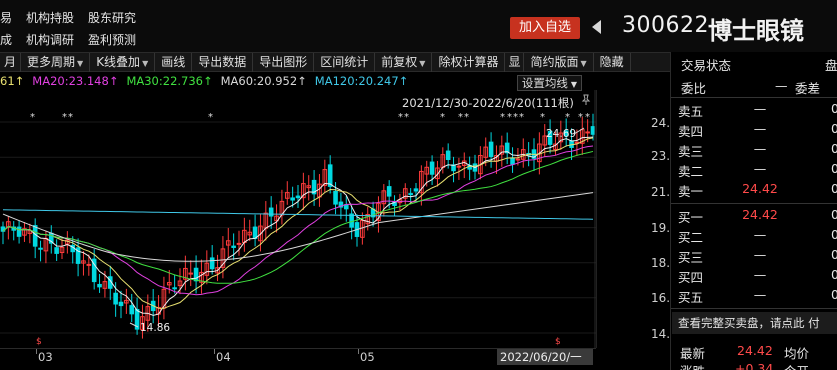 Image resolution: width=837 pixels, height=370 pixels. I want to click on prev-stock-icon, so click(596, 27).